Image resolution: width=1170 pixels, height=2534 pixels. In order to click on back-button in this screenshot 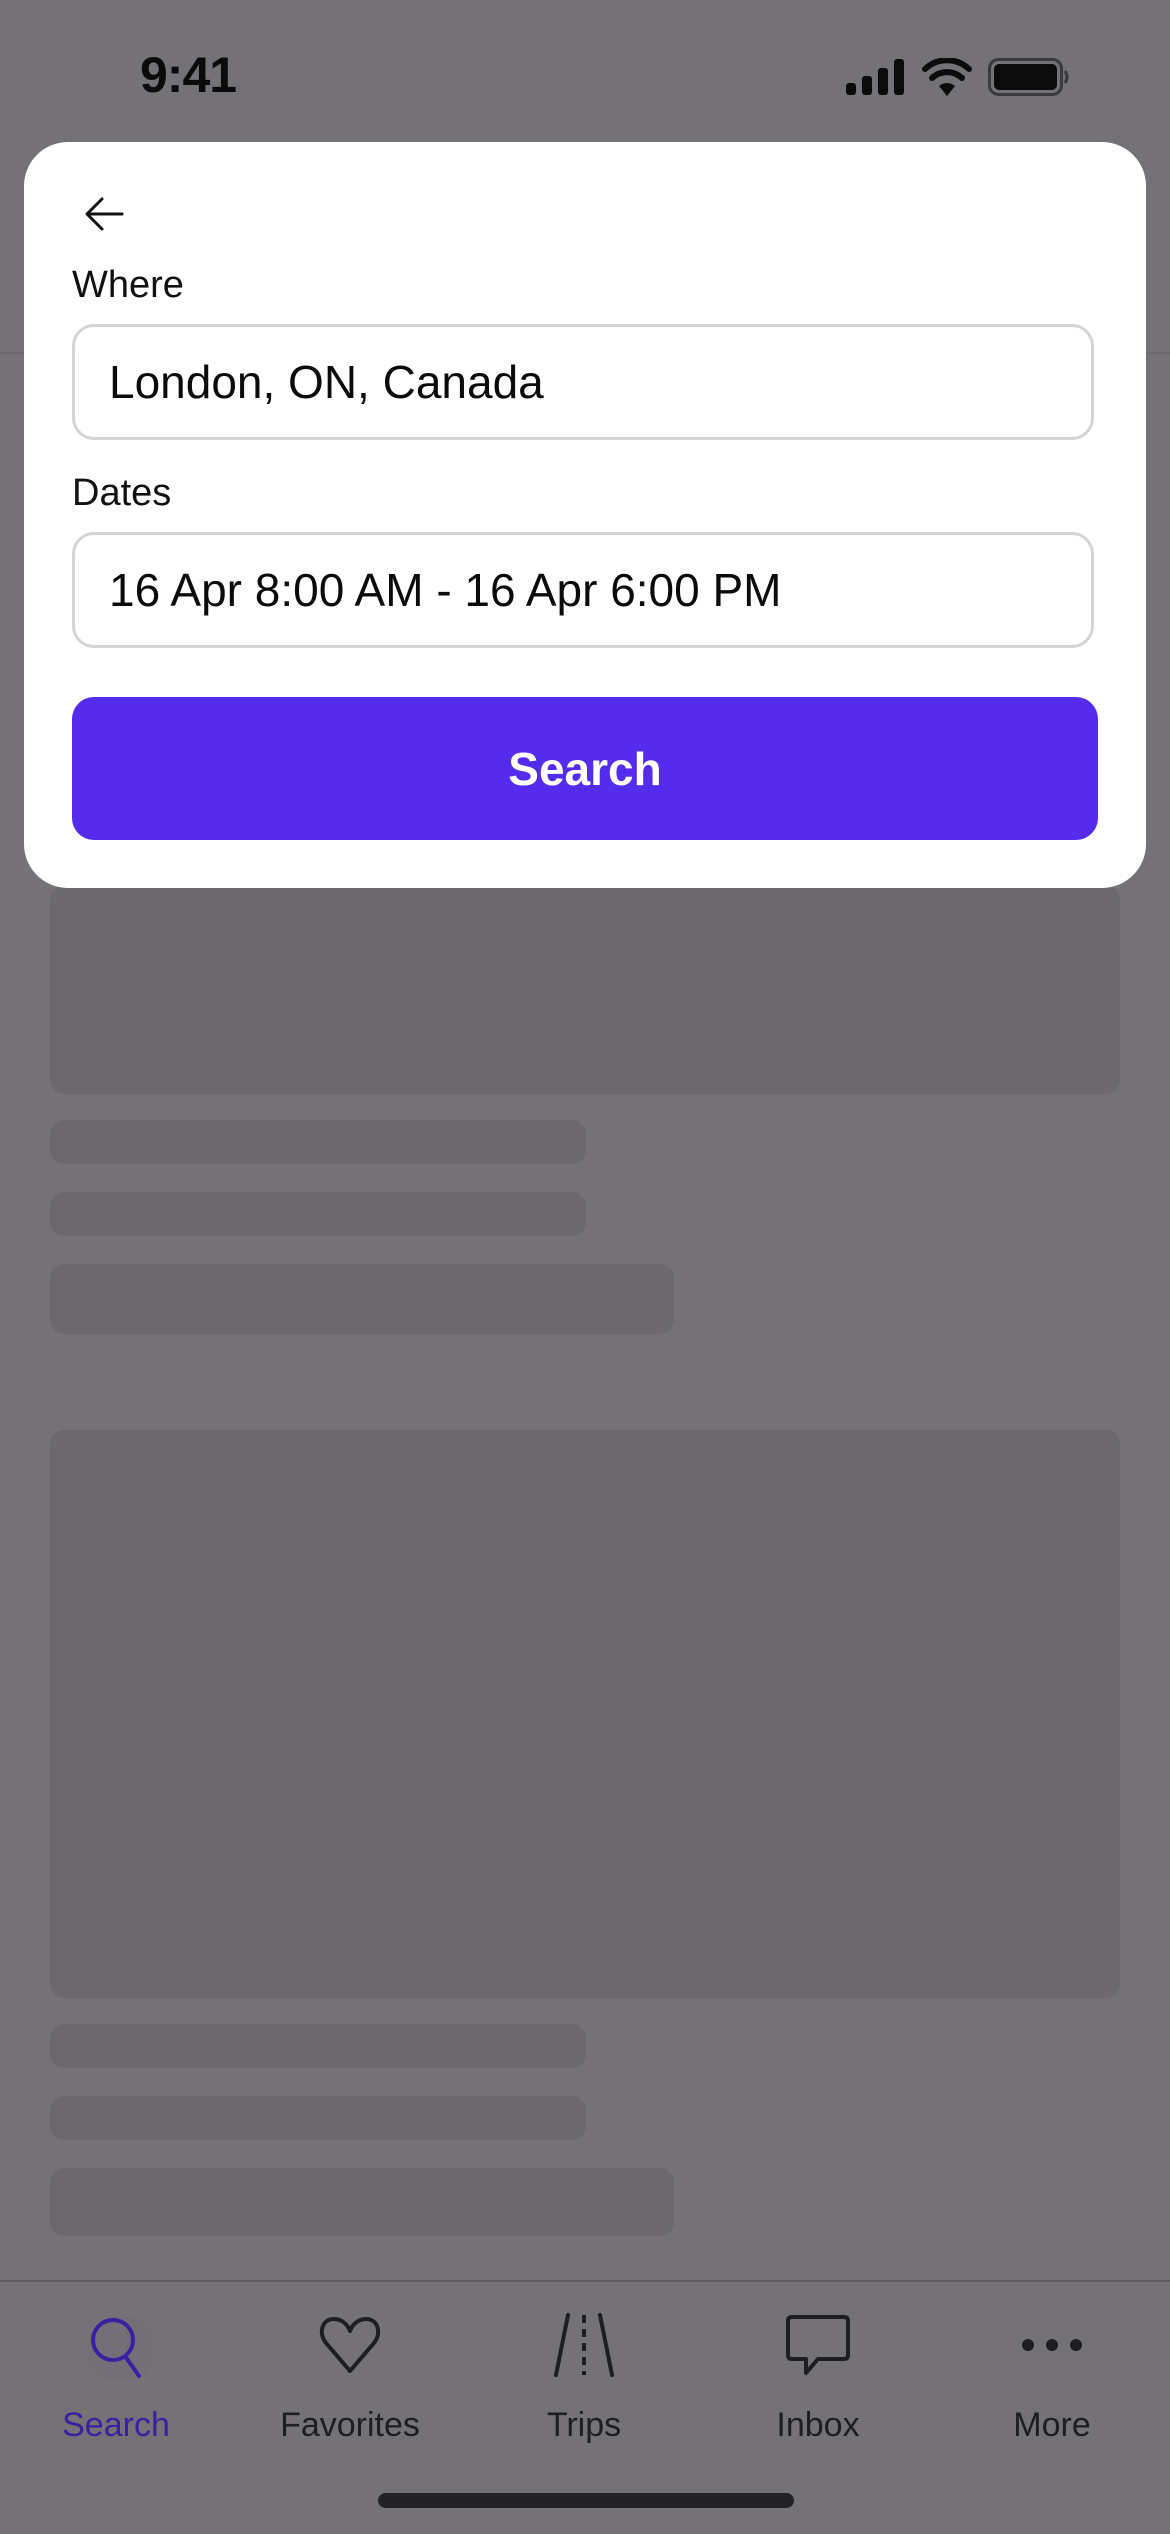, I will do `click(104, 214)`.